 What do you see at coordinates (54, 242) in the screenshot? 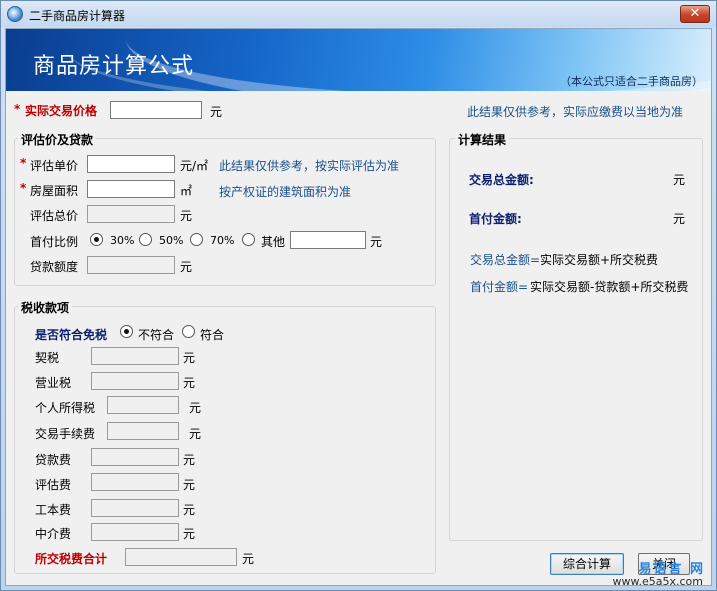
I see `down-ratio-label: 首付比例` at bounding box center [54, 242].